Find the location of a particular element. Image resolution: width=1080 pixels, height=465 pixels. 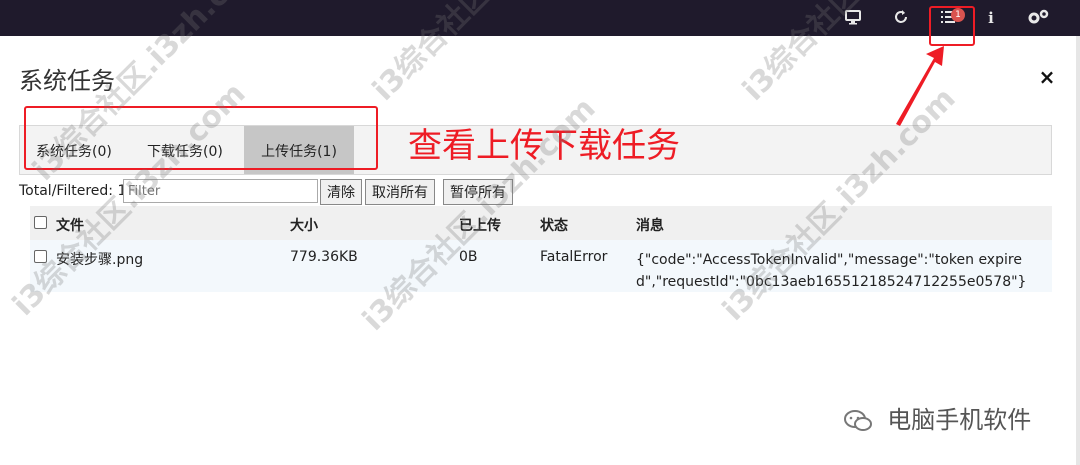

monitor-icon is located at coordinates (853, 18).